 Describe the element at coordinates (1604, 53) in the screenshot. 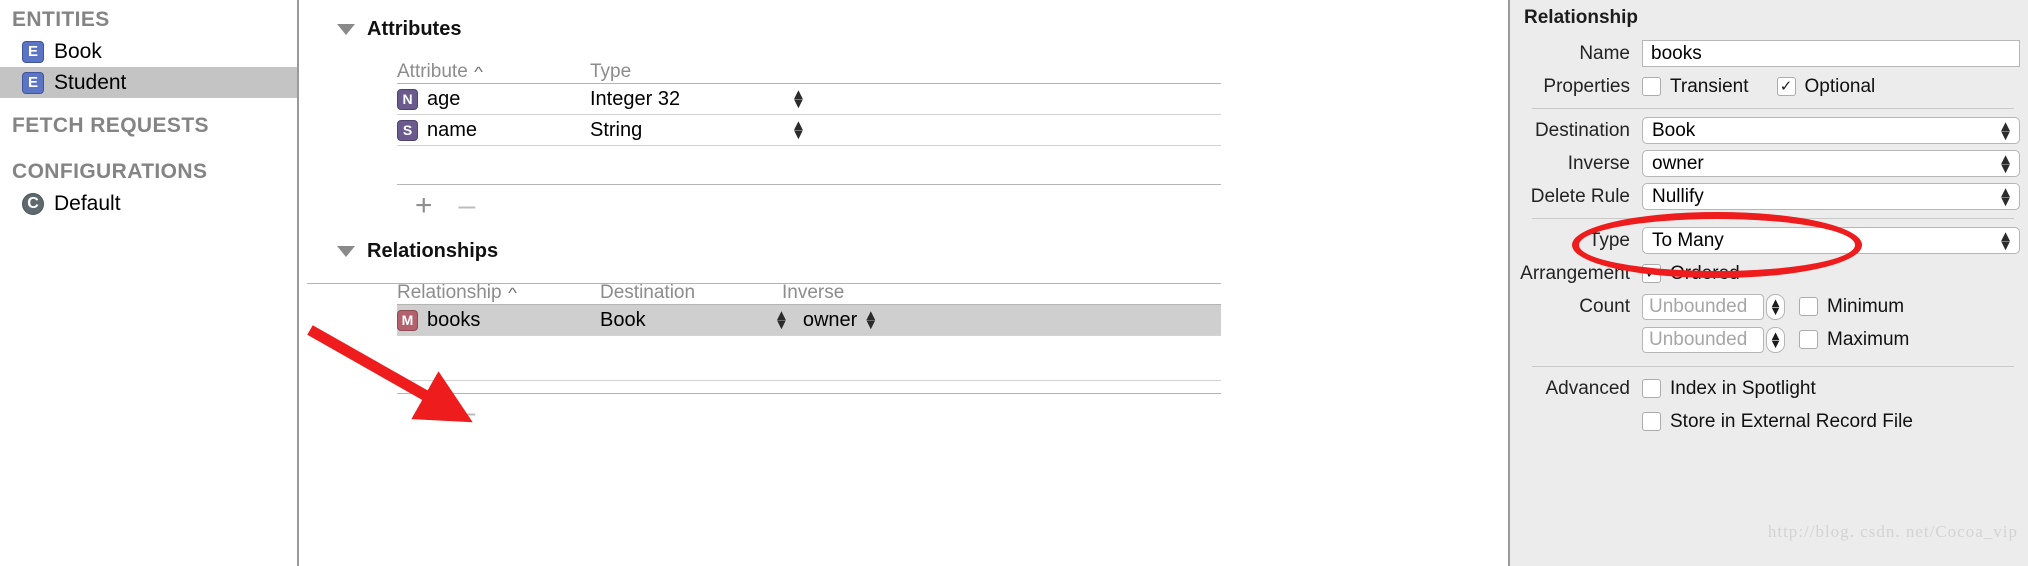

I see `name-label: Name` at that location.